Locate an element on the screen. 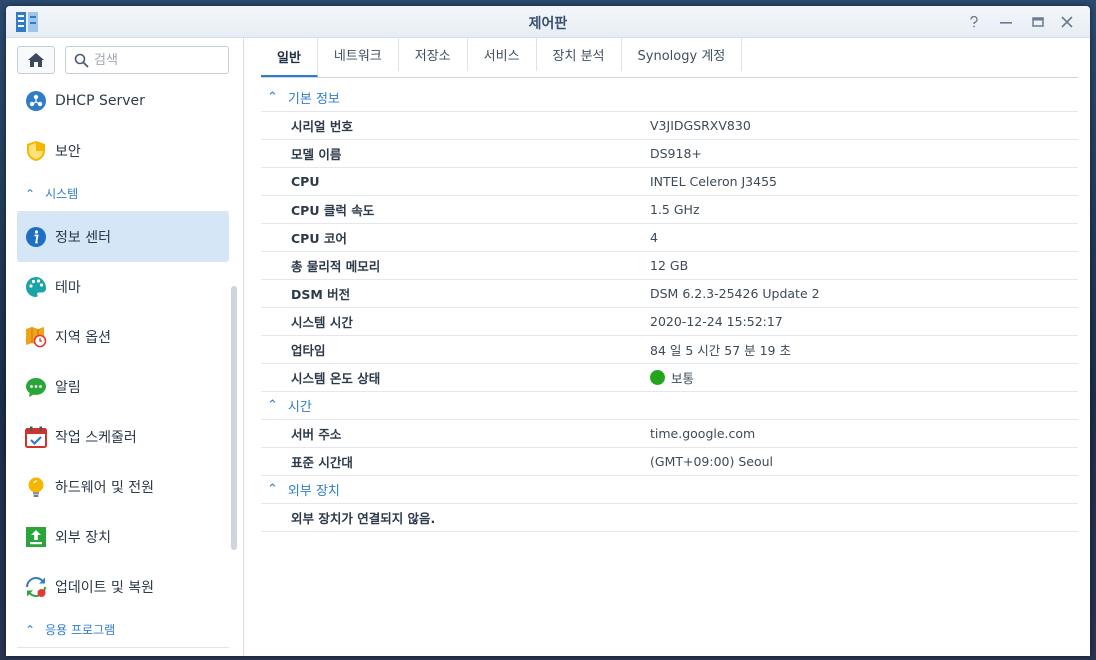  task-scheduler-icon is located at coordinates (36, 437).